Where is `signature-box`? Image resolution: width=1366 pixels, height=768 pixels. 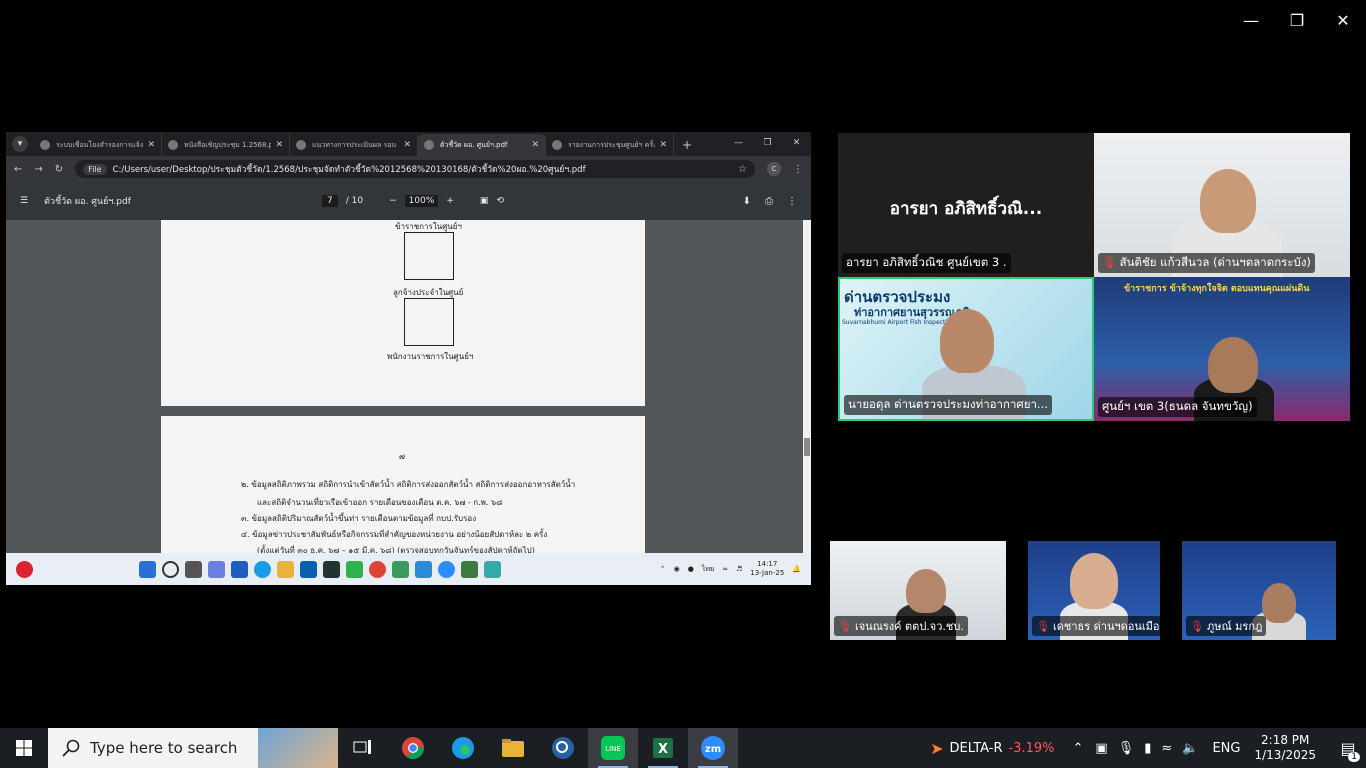
signature-box is located at coordinates (429, 322).